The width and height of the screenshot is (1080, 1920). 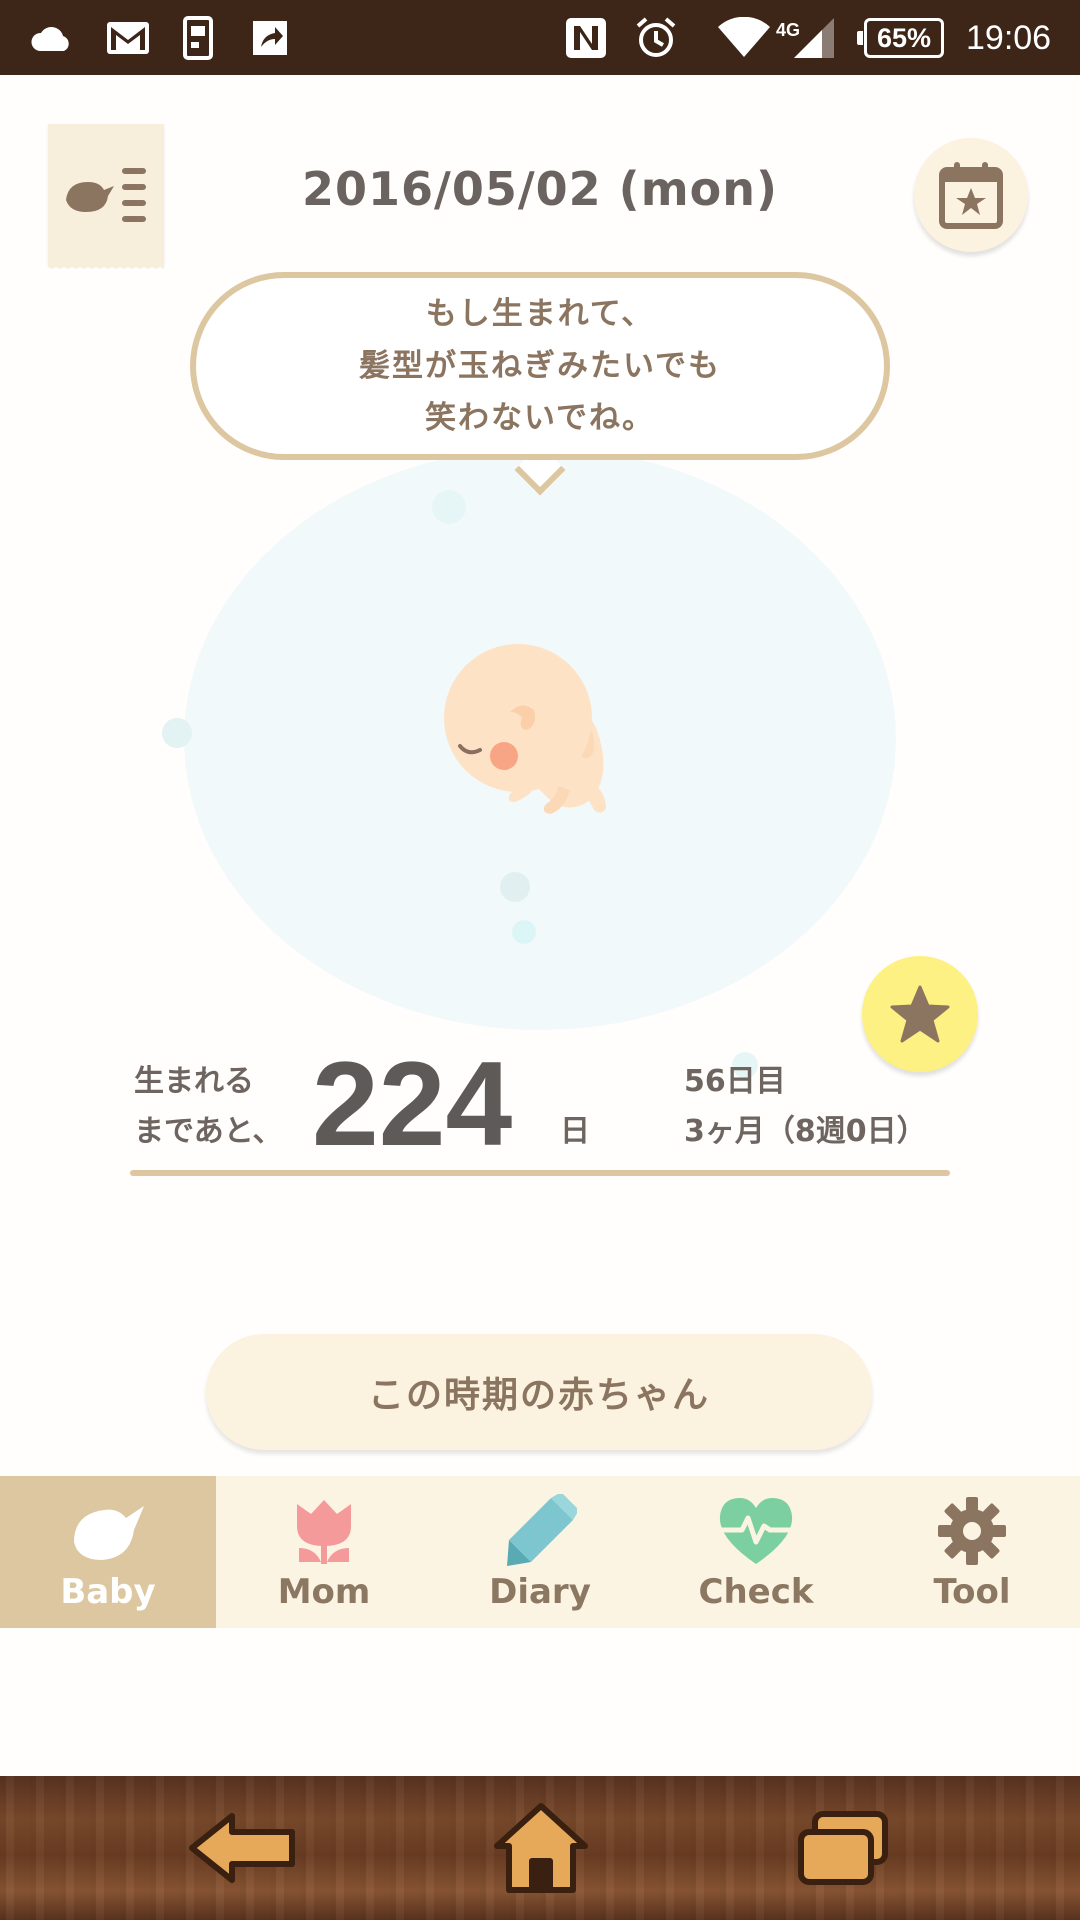 What do you see at coordinates (656, 38) in the screenshot?
I see `alarm-icon` at bounding box center [656, 38].